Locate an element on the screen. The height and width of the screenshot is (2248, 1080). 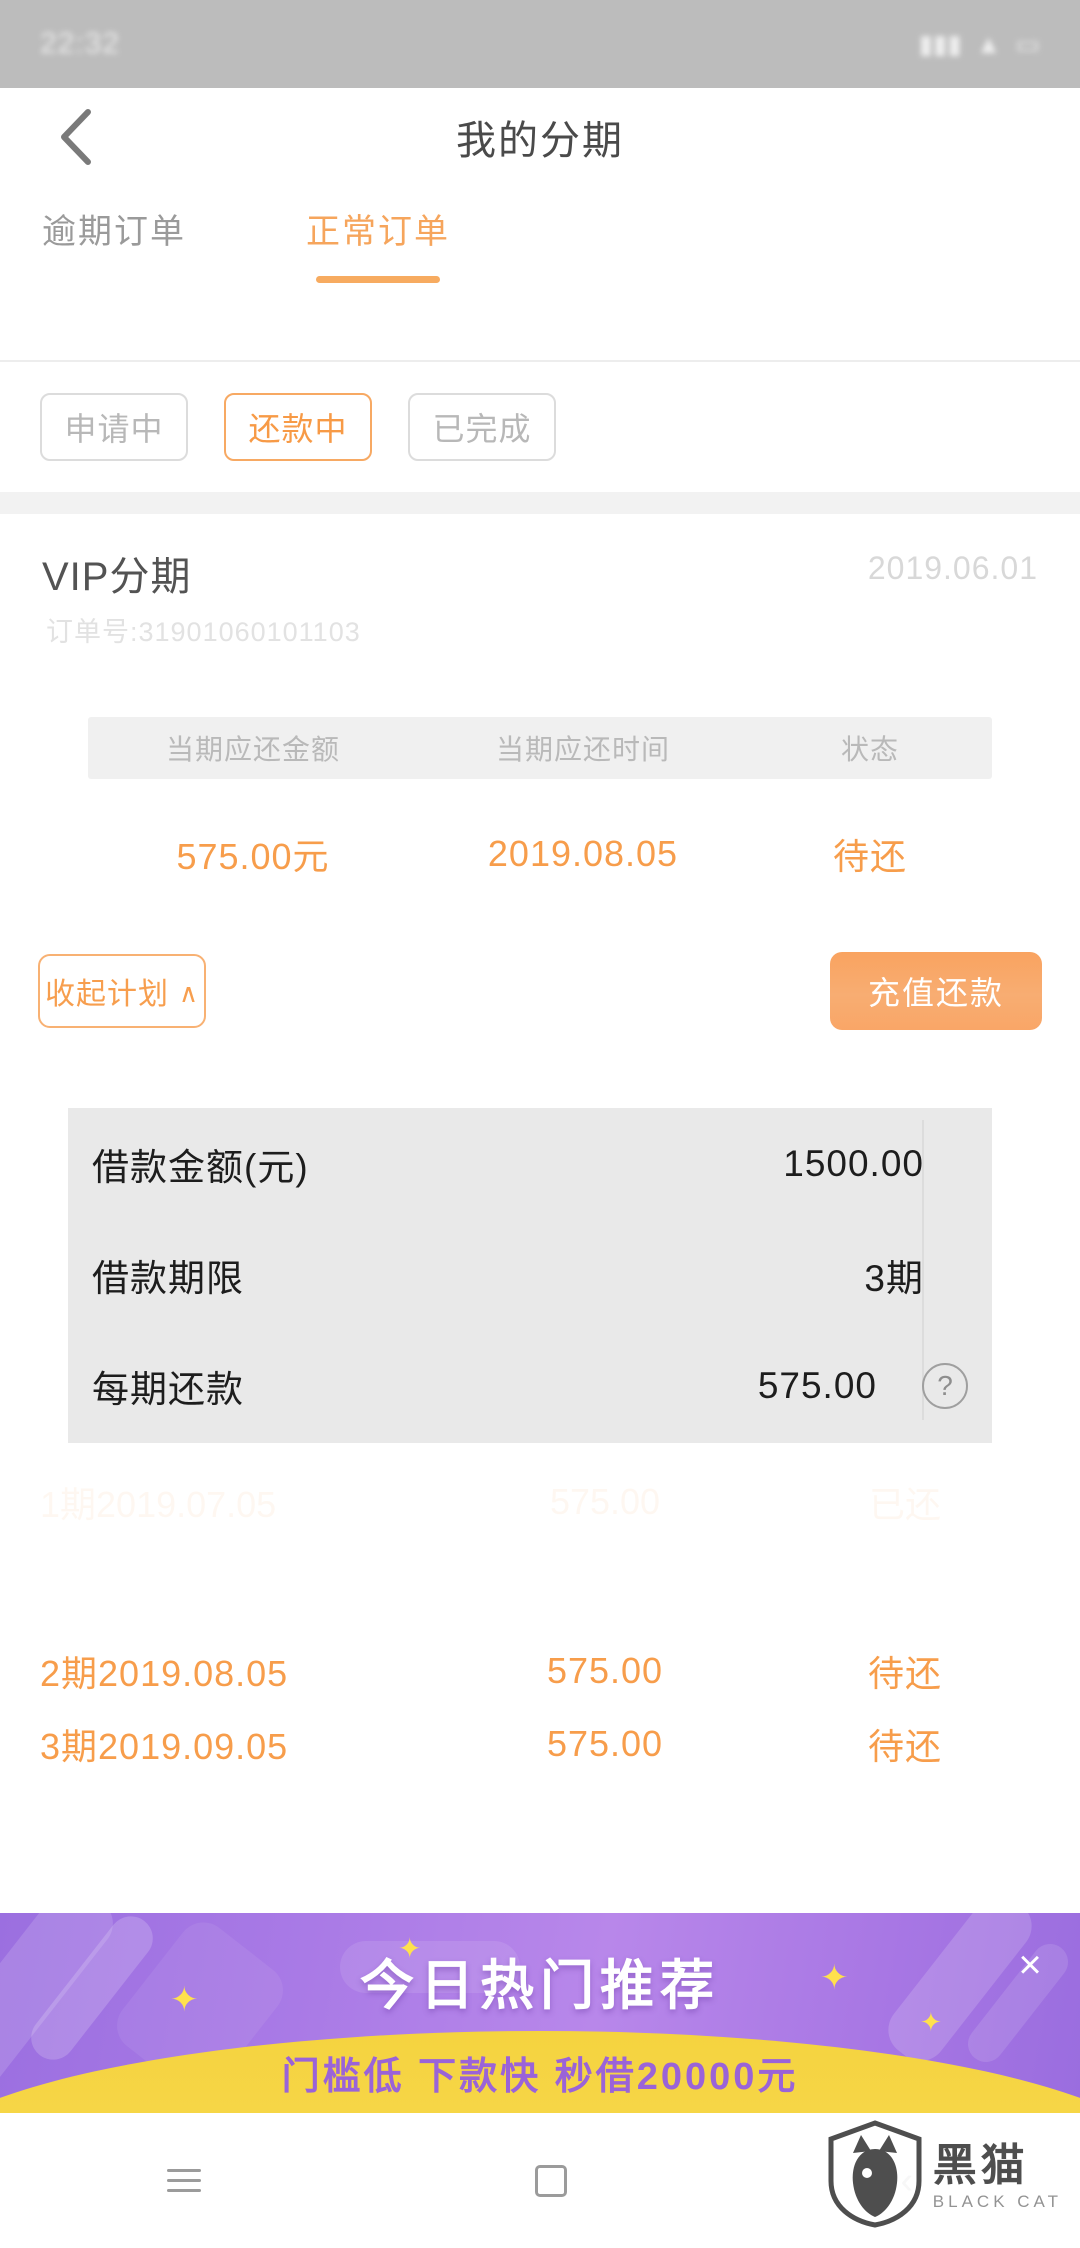
order-card-header: VIP分期 2019.06.01 订单号:31901060101103 is located at coordinates (540, 580).